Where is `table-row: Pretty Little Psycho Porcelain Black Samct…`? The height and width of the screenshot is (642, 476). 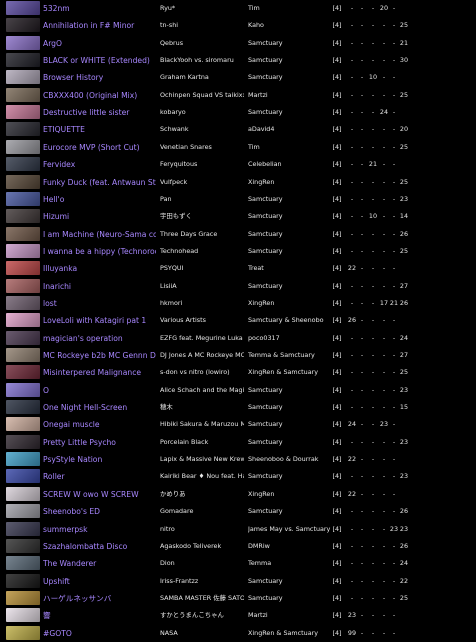
table-row: Pretty Little Psycho Porcelain Black Samct… is located at coordinates (238, 442).